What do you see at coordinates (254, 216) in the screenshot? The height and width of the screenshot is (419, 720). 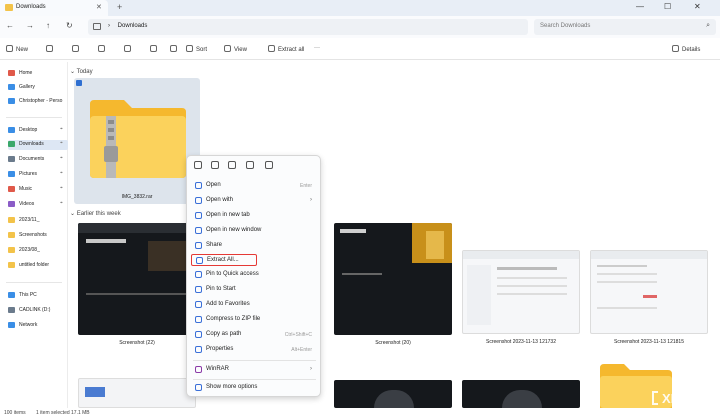 I see `menu-item-open-new-tab: Open in new tab` at bounding box center [254, 216].